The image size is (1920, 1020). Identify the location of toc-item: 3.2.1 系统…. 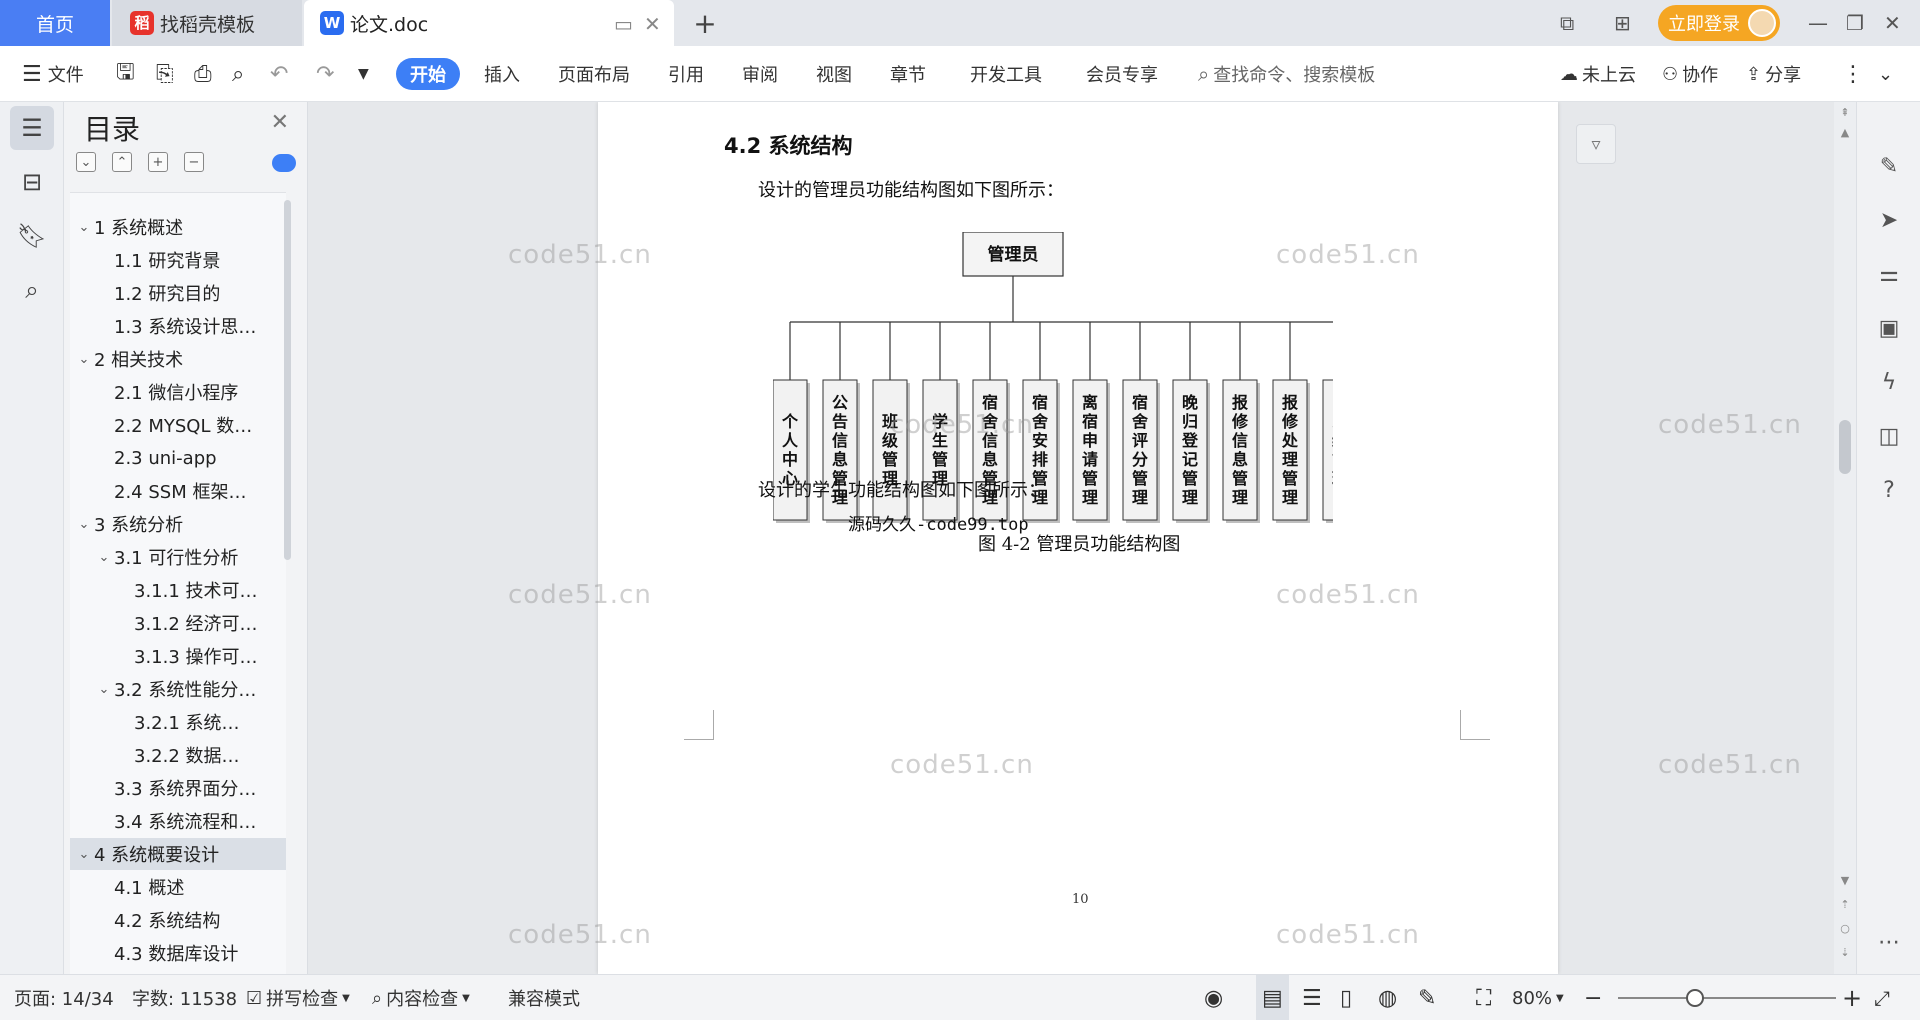
(178, 722).